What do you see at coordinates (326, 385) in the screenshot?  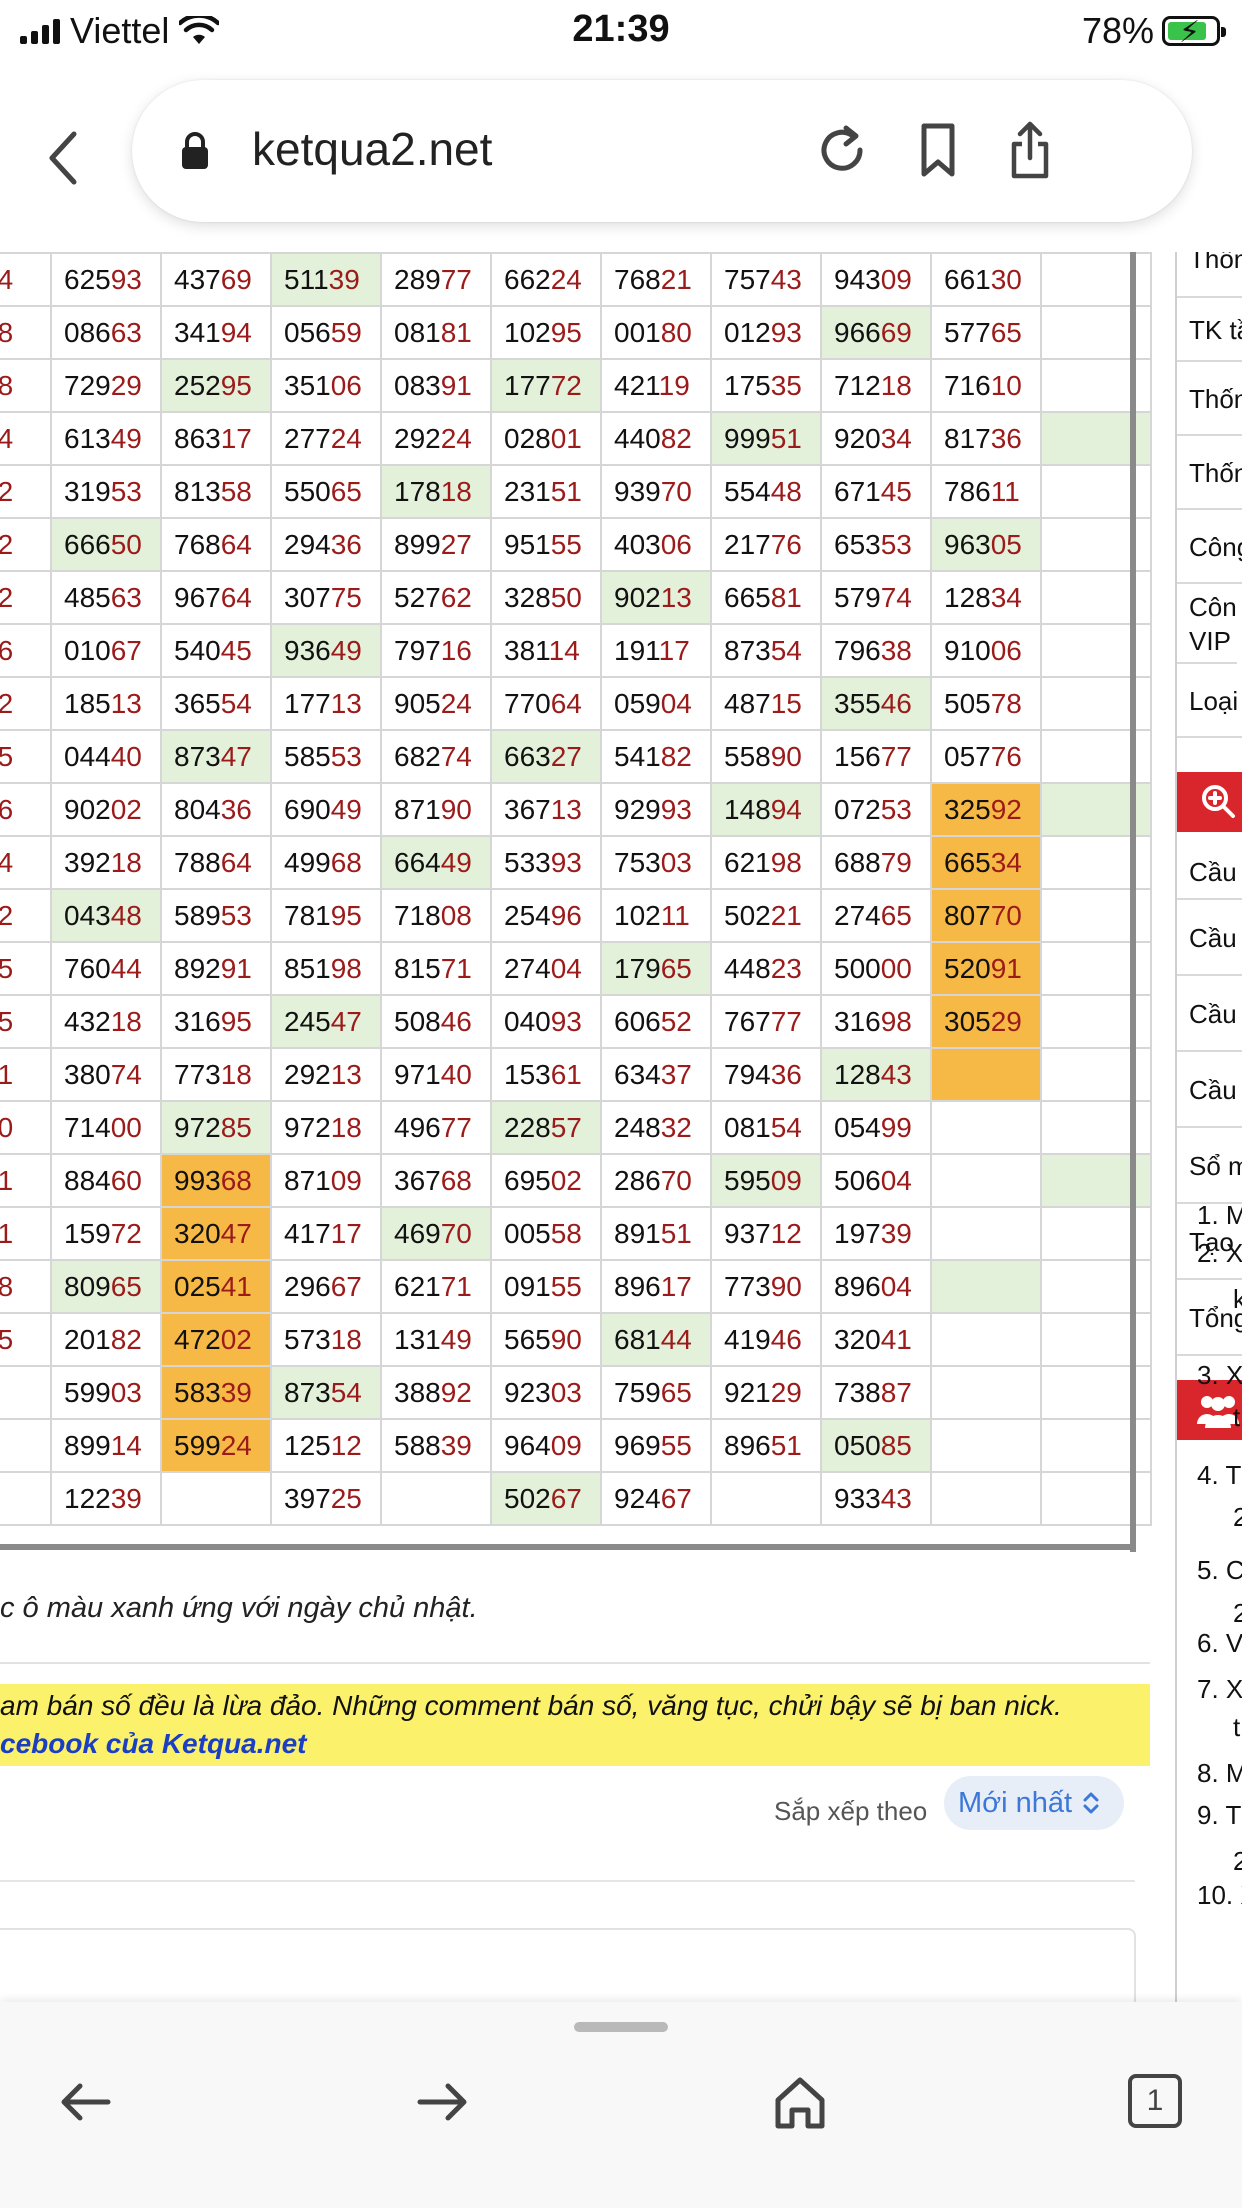 I see `table-cell: 35106` at bounding box center [326, 385].